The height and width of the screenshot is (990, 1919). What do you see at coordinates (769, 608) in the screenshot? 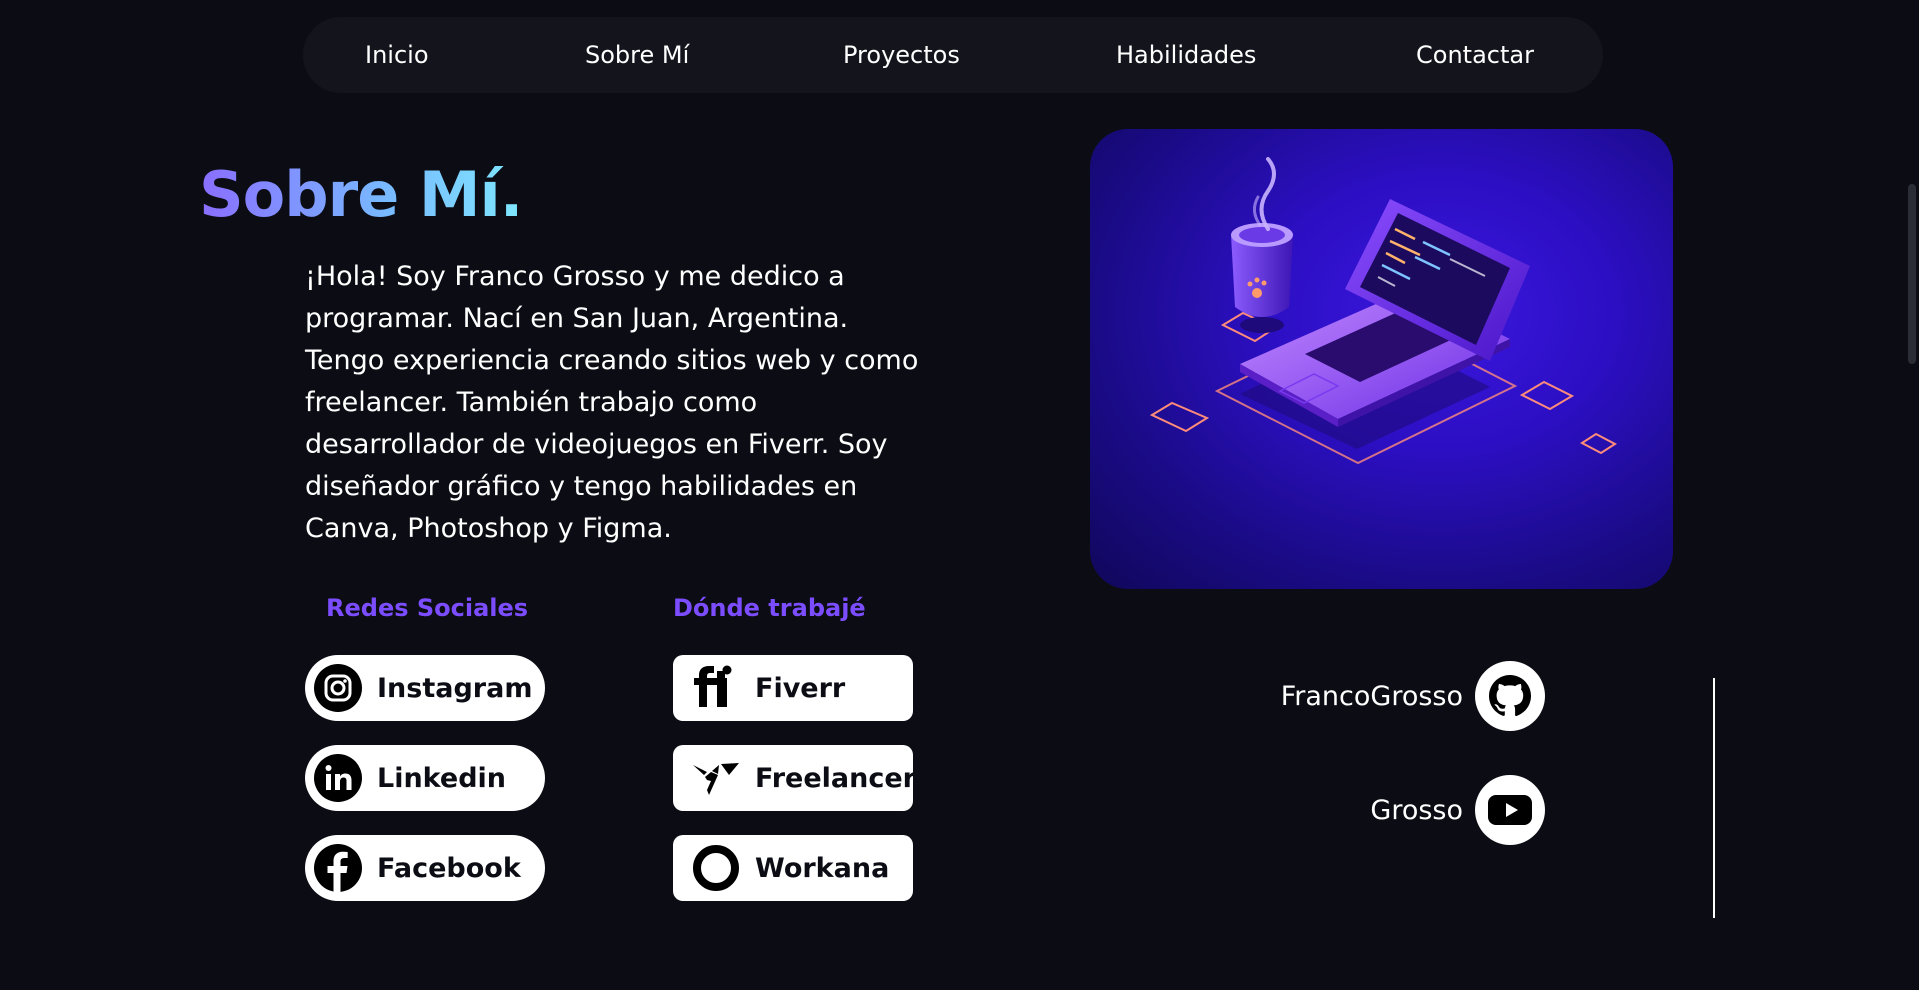
I see `work-title: Dónde trabajé` at bounding box center [769, 608].